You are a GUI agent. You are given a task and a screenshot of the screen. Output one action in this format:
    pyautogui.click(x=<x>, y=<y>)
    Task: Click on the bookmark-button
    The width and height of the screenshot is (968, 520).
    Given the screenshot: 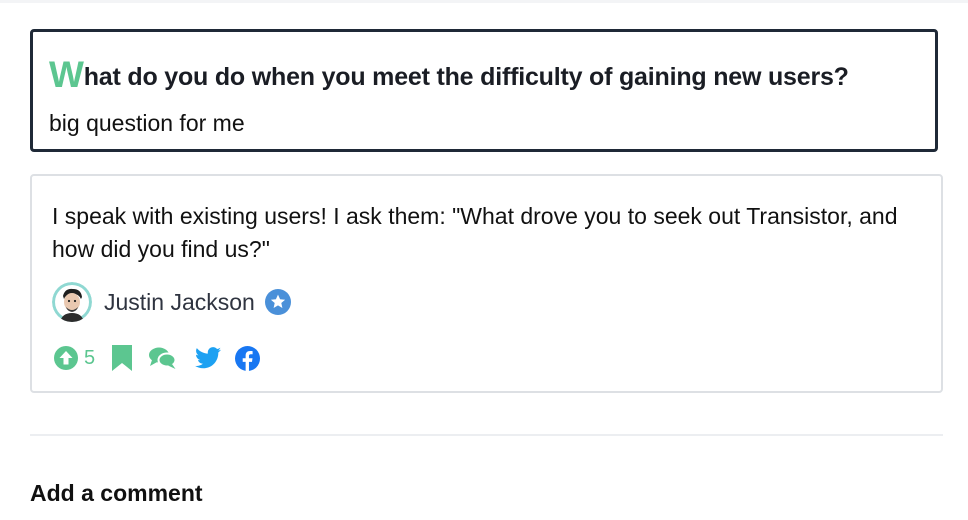 What is the action you would take?
    pyautogui.click(x=122, y=358)
    